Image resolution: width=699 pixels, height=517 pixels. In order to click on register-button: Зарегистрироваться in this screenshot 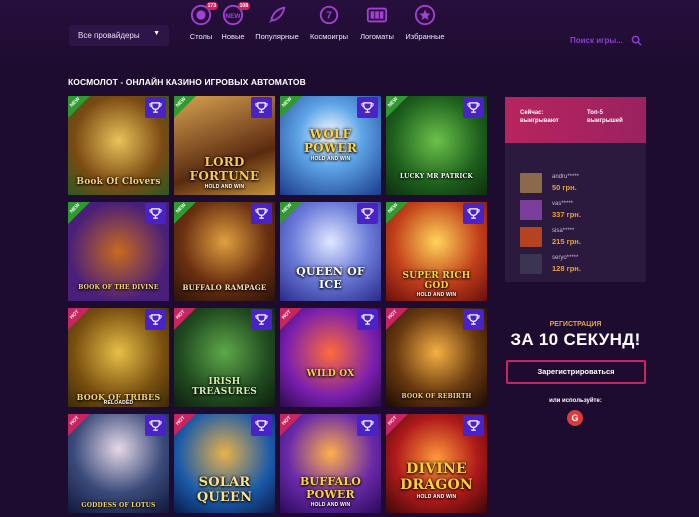, I will do `click(576, 372)`.